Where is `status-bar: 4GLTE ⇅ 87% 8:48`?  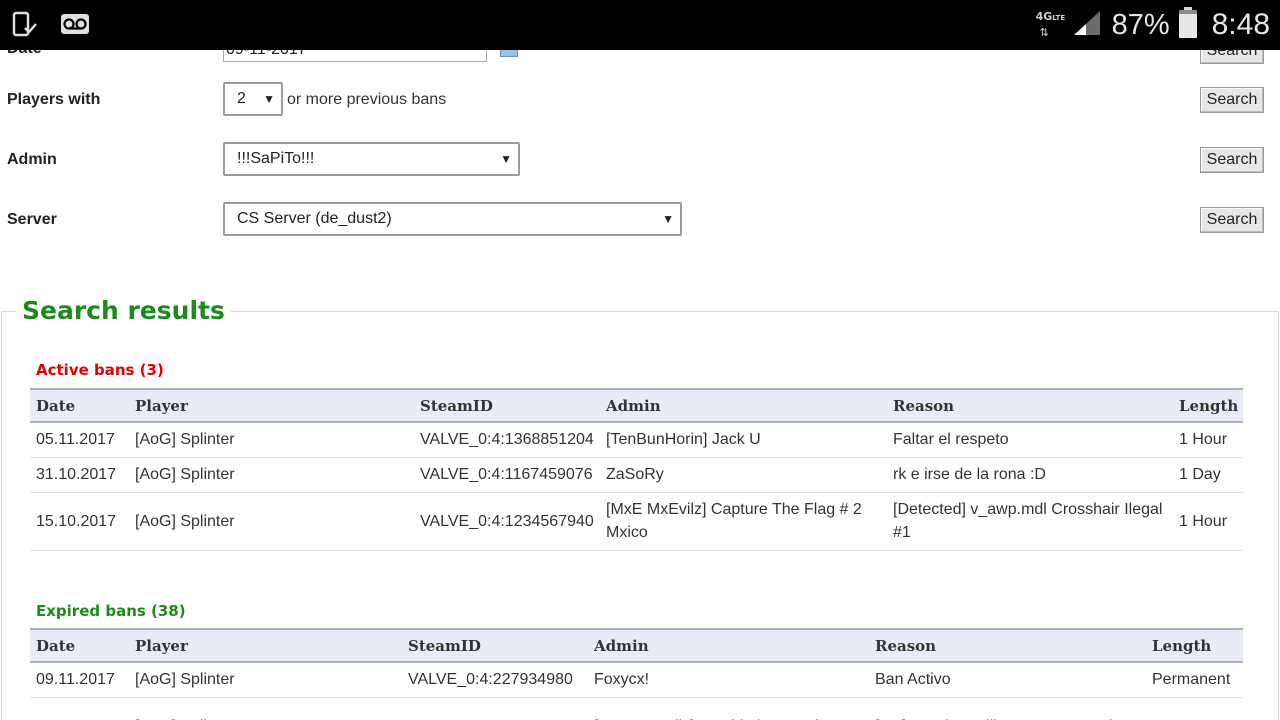
status-bar: 4GLTE ⇅ 87% 8:48 is located at coordinates (640, 25).